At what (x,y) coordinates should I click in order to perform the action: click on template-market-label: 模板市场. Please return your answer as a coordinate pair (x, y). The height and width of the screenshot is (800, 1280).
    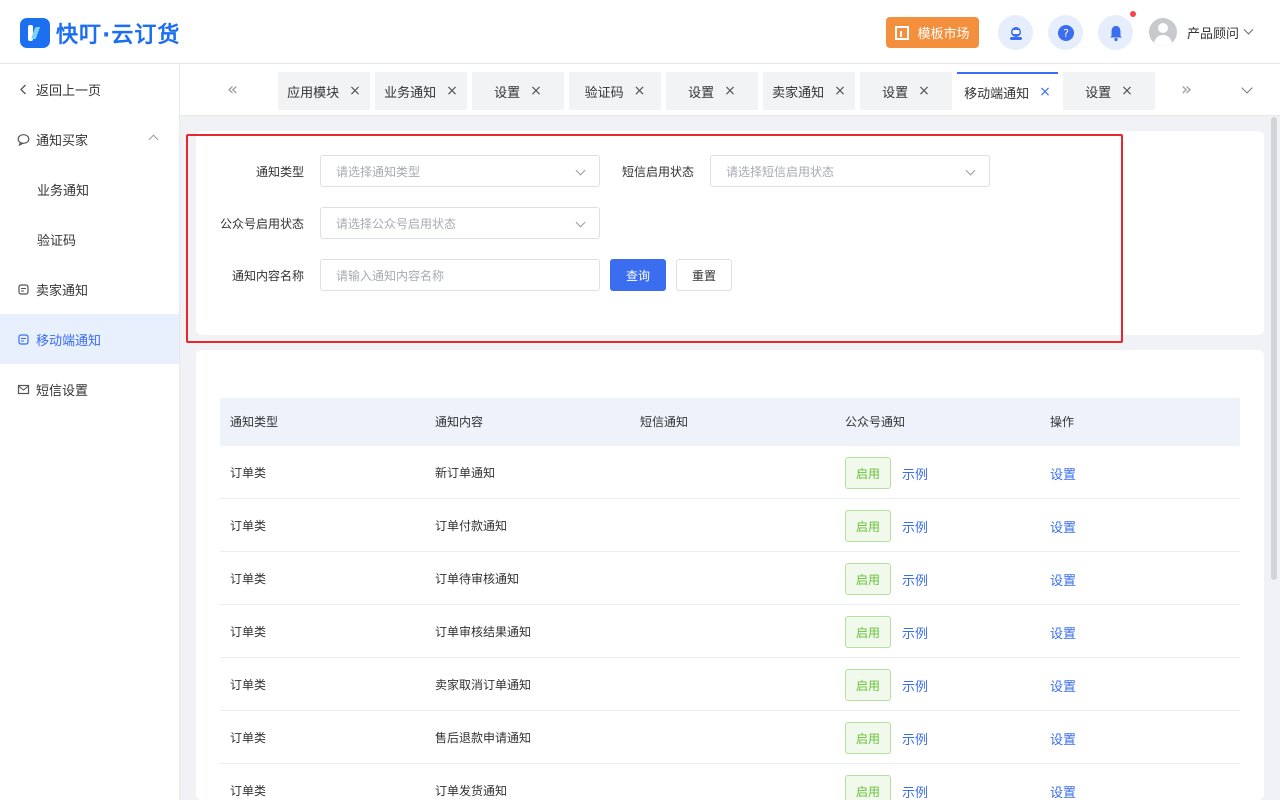
    Looking at the image, I should click on (943, 34).